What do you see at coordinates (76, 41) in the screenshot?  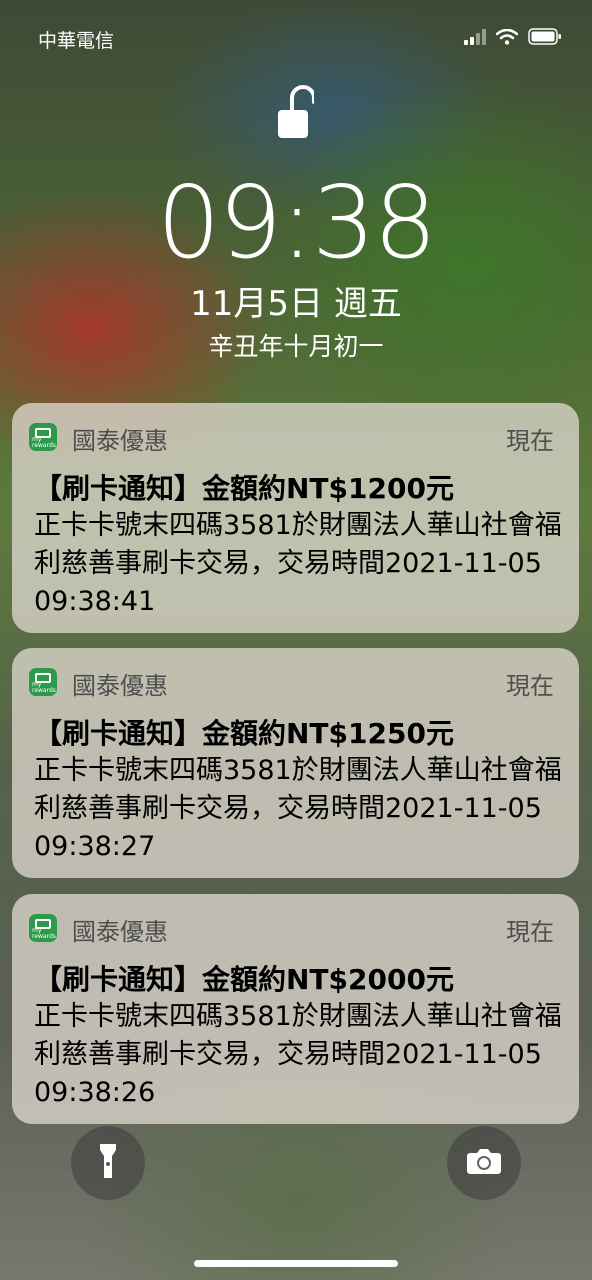 I see `carrier-name: 中華電信` at bounding box center [76, 41].